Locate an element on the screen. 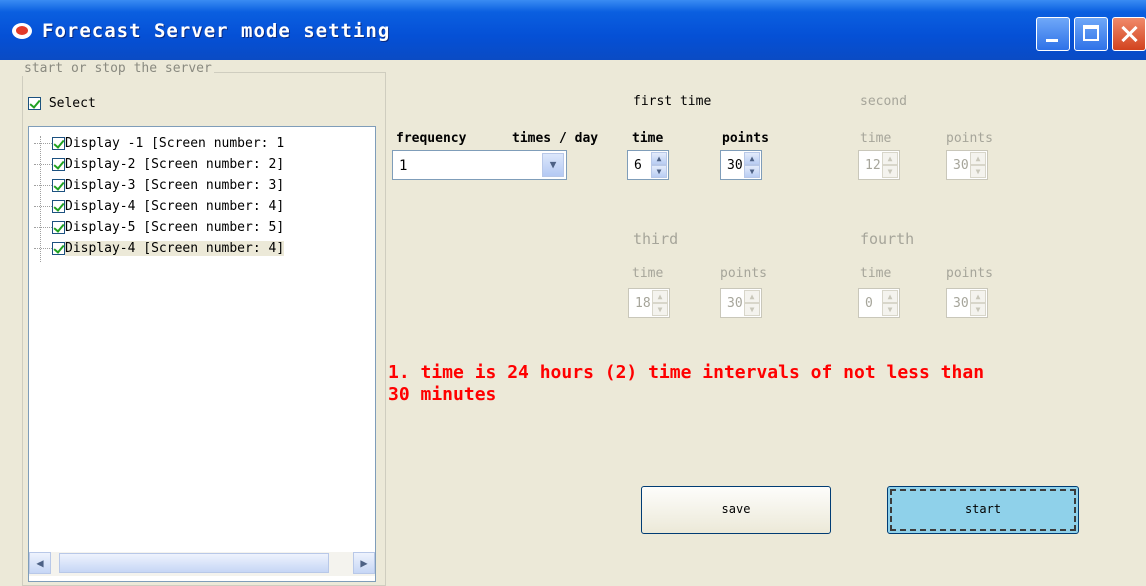 Image resolution: width=1146 pixels, height=586 pixels. server-group-title: start or stop the server is located at coordinates (118, 68).